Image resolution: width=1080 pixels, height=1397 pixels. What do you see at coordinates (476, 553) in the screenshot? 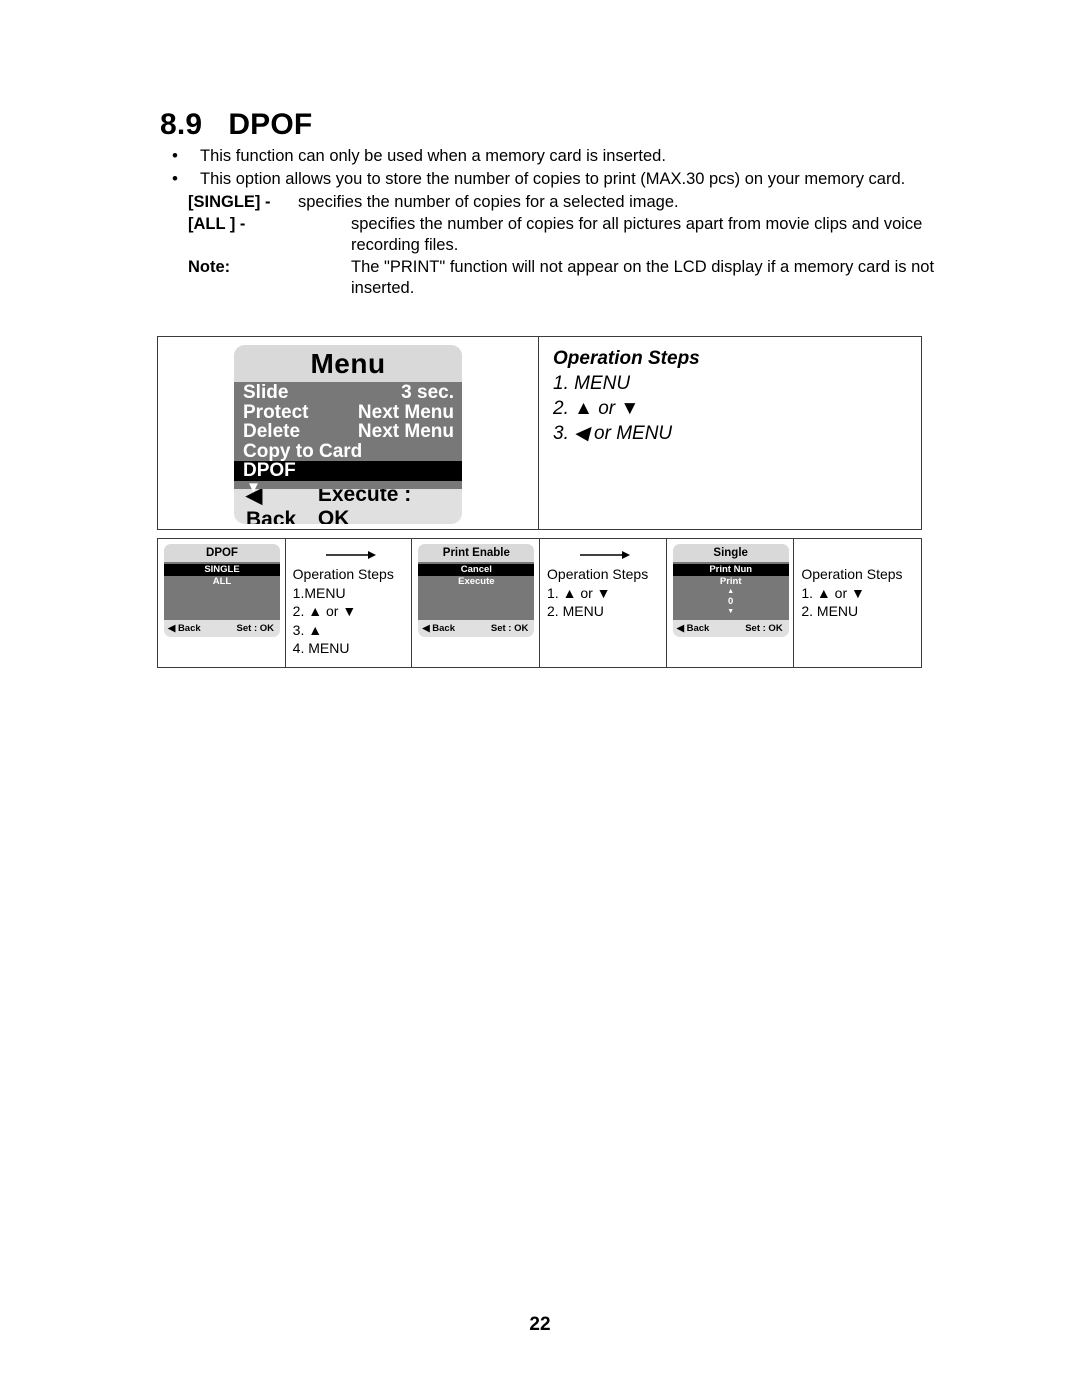
I see `lcd-title: Print Enable` at bounding box center [476, 553].